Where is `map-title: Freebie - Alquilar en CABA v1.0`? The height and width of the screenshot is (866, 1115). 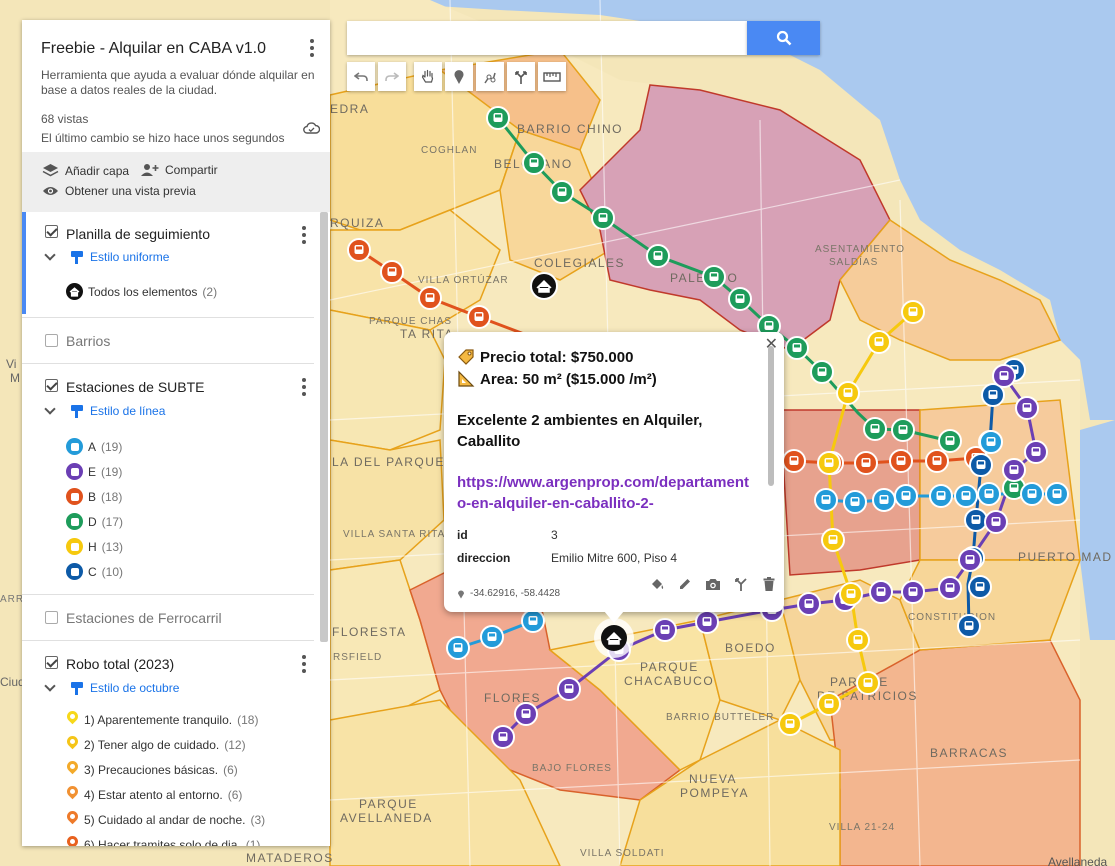 map-title: Freebie - Alquilar en CABA v1.0 is located at coordinates (176, 49).